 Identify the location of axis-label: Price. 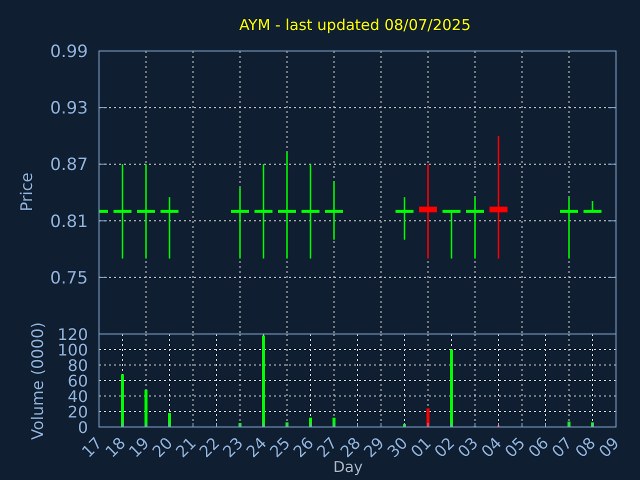
(26, 192).